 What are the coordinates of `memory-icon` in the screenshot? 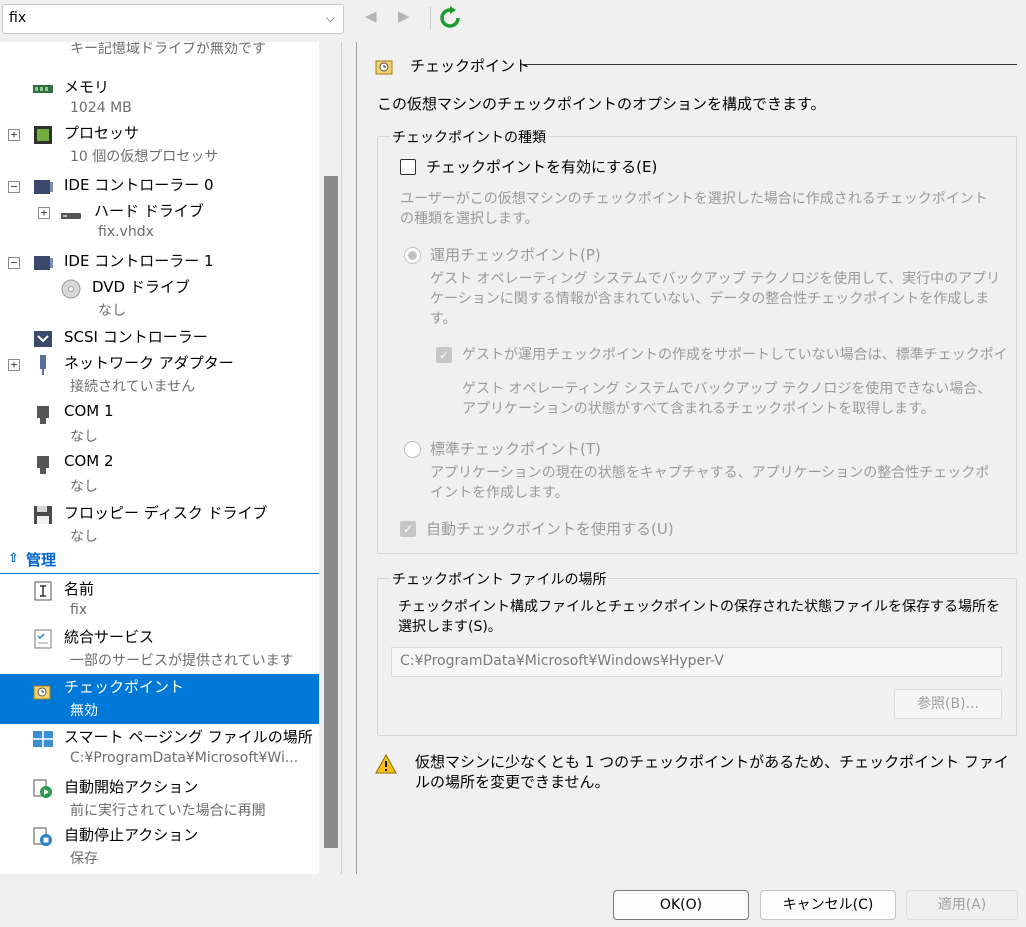 It's located at (43, 89).